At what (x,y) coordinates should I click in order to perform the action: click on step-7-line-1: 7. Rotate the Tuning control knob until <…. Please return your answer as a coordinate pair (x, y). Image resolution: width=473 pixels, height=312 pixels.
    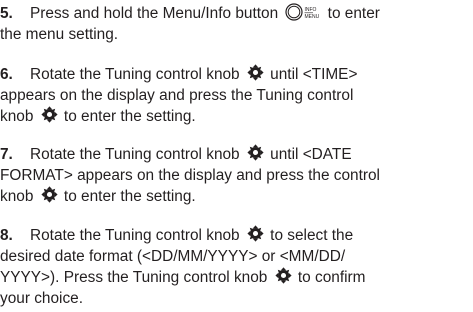
    Looking at the image, I should click on (235, 155).